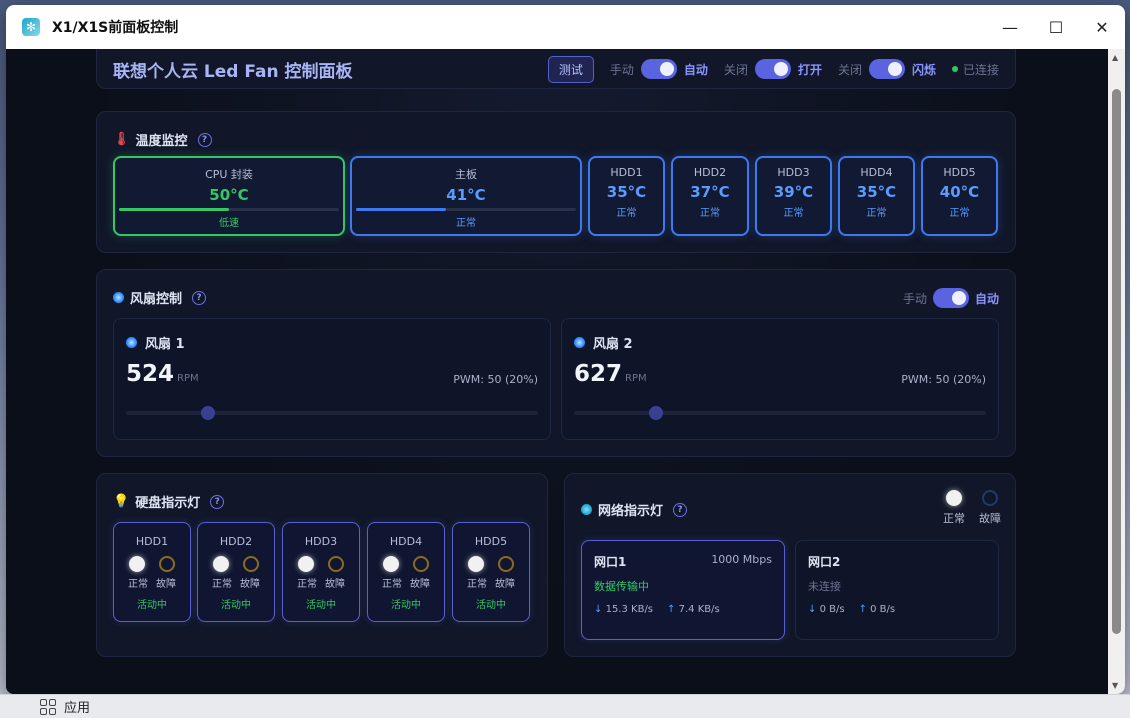 The height and width of the screenshot is (718, 1130). Describe the element at coordinates (954, 508) in the screenshot. I see `legend-normal: 正常` at that location.